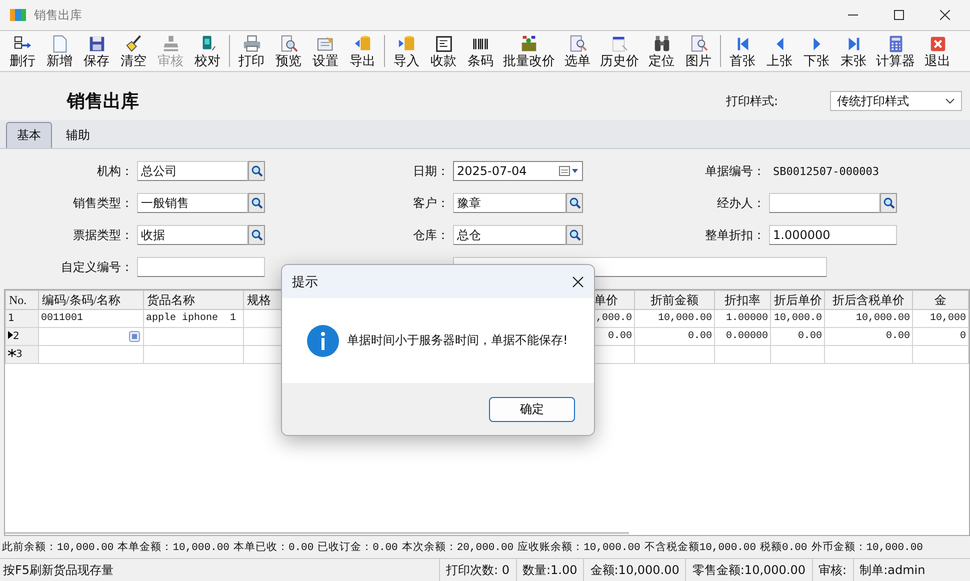 The width and height of the screenshot is (970, 581). What do you see at coordinates (700, 547) in the screenshot?
I see `summary-value: 不含税金额10,000.00` at bounding box center [700, 547].